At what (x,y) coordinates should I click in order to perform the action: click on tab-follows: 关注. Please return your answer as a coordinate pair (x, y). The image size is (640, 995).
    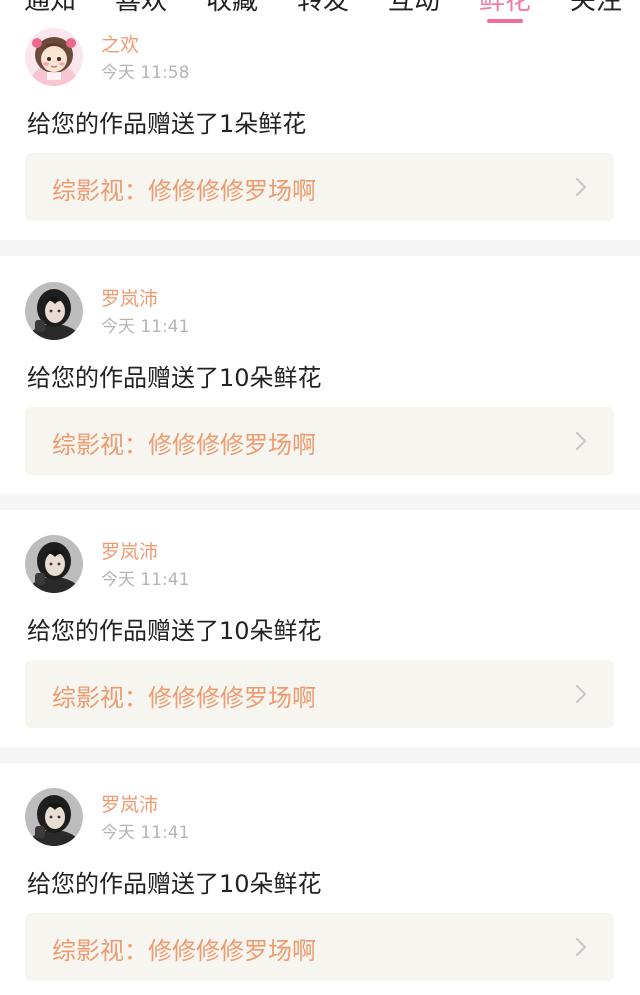
    Looking at the image, I should click on (596, 8).